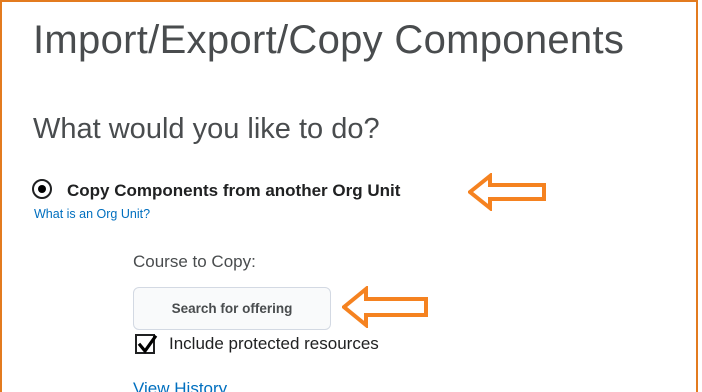  Describe the element at coordinates (329, 40) in the screenshot. I see `page-title: Import/Export/Copy Components` at that location.